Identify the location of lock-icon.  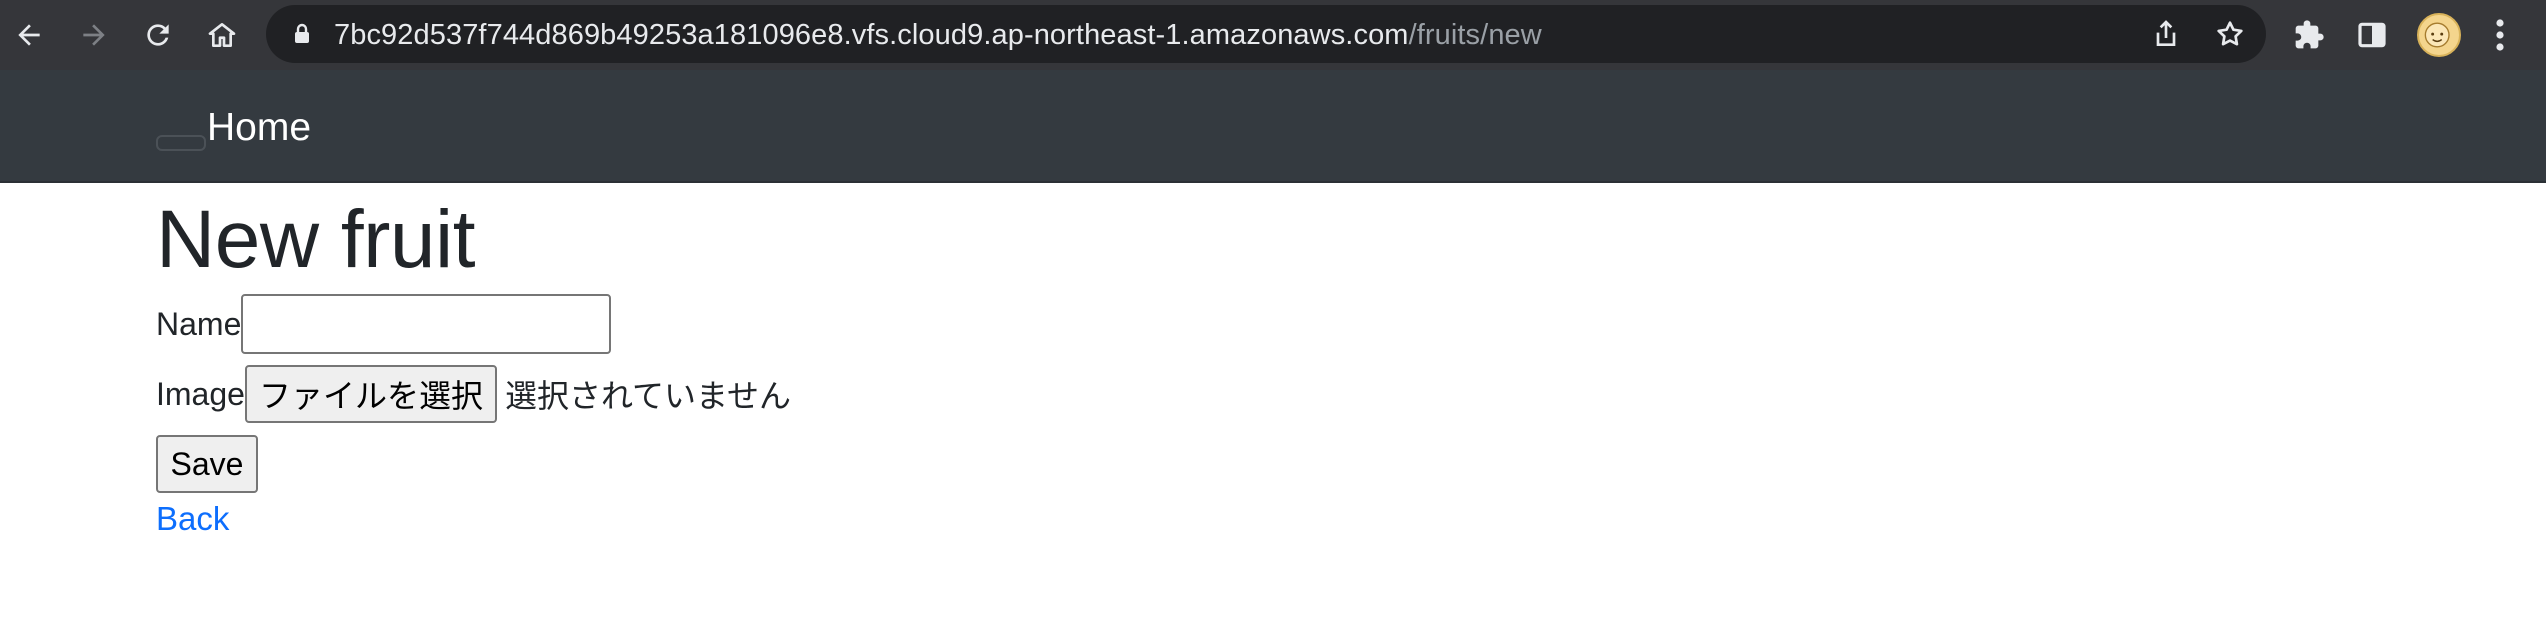
(302, 34).